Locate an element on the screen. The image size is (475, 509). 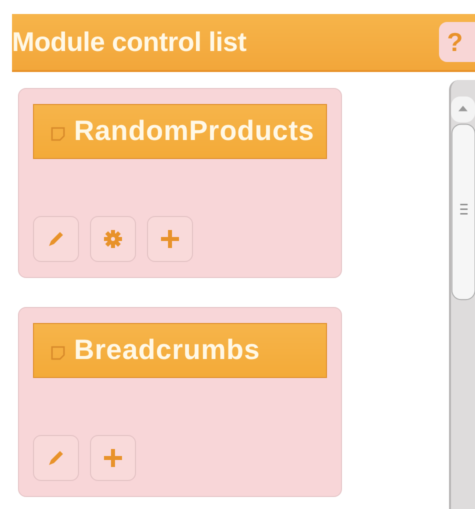
module-name: RandomProducts is located at coordinates (194, 130).